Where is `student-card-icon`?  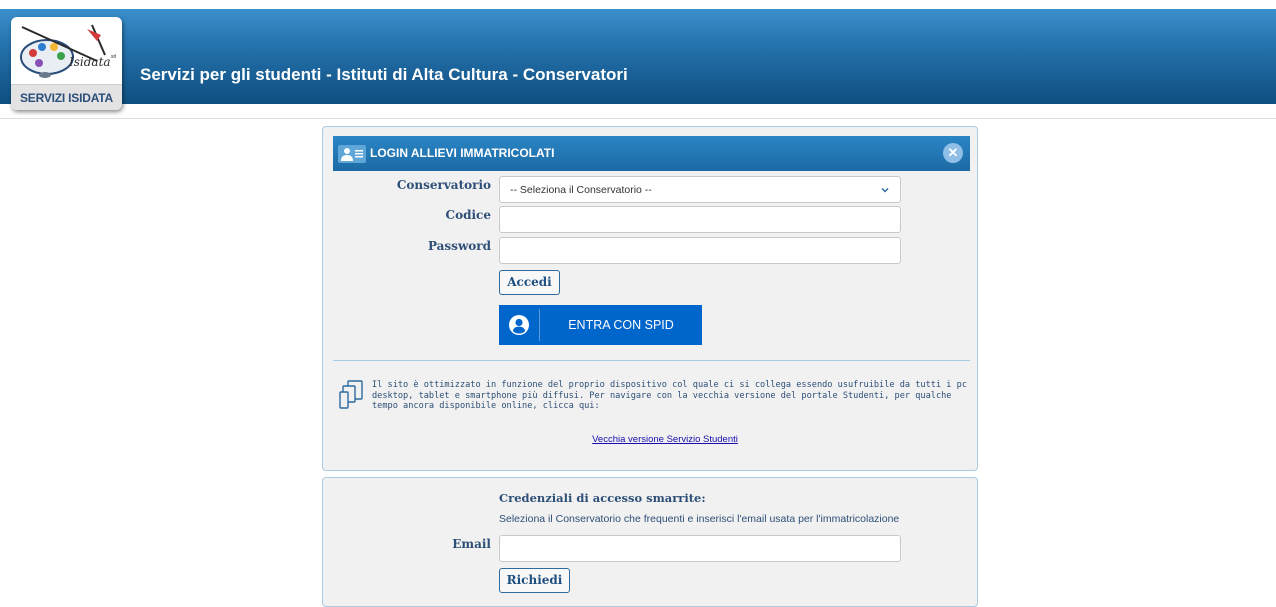
student-card-icon is located at coordinates (352, 154).